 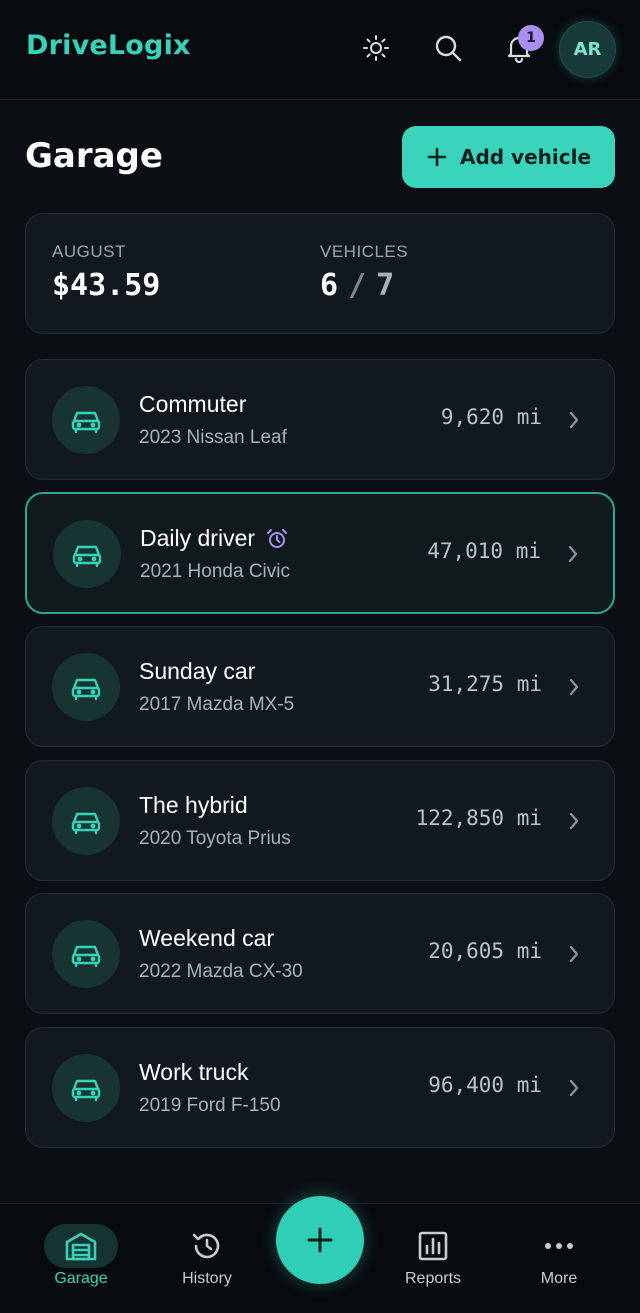 I want to click on vehicle-mileage: 47,010 mi, so click(x=484, y=551).